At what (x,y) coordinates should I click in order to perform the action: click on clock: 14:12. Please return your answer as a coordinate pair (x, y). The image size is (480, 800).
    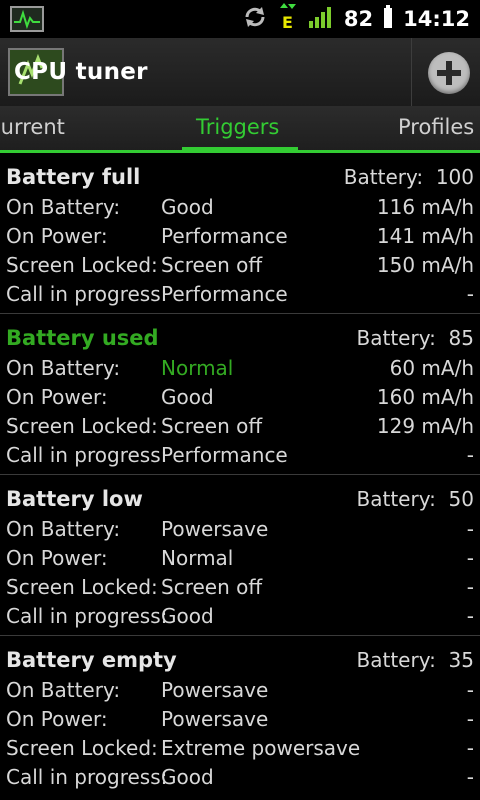
    Looking at the image, I should click on (436, 19).